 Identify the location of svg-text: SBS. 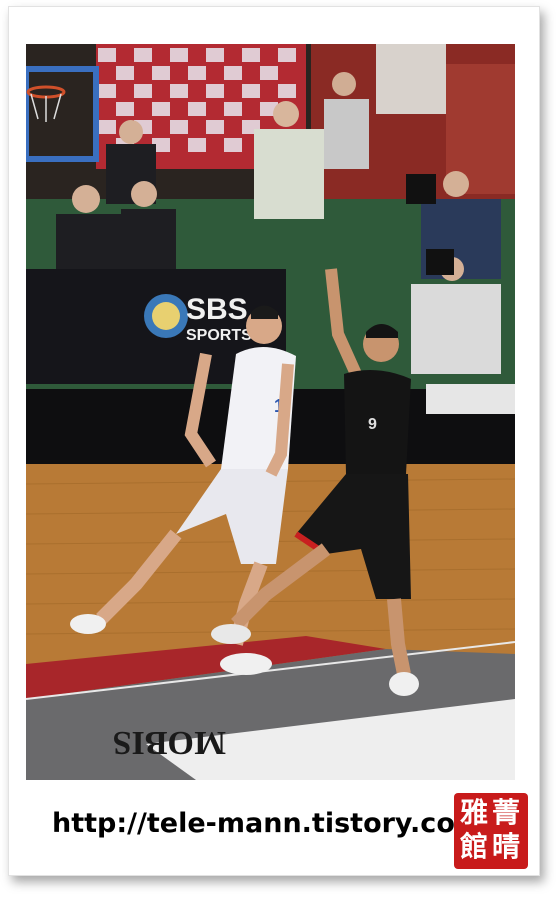
(217, 309).